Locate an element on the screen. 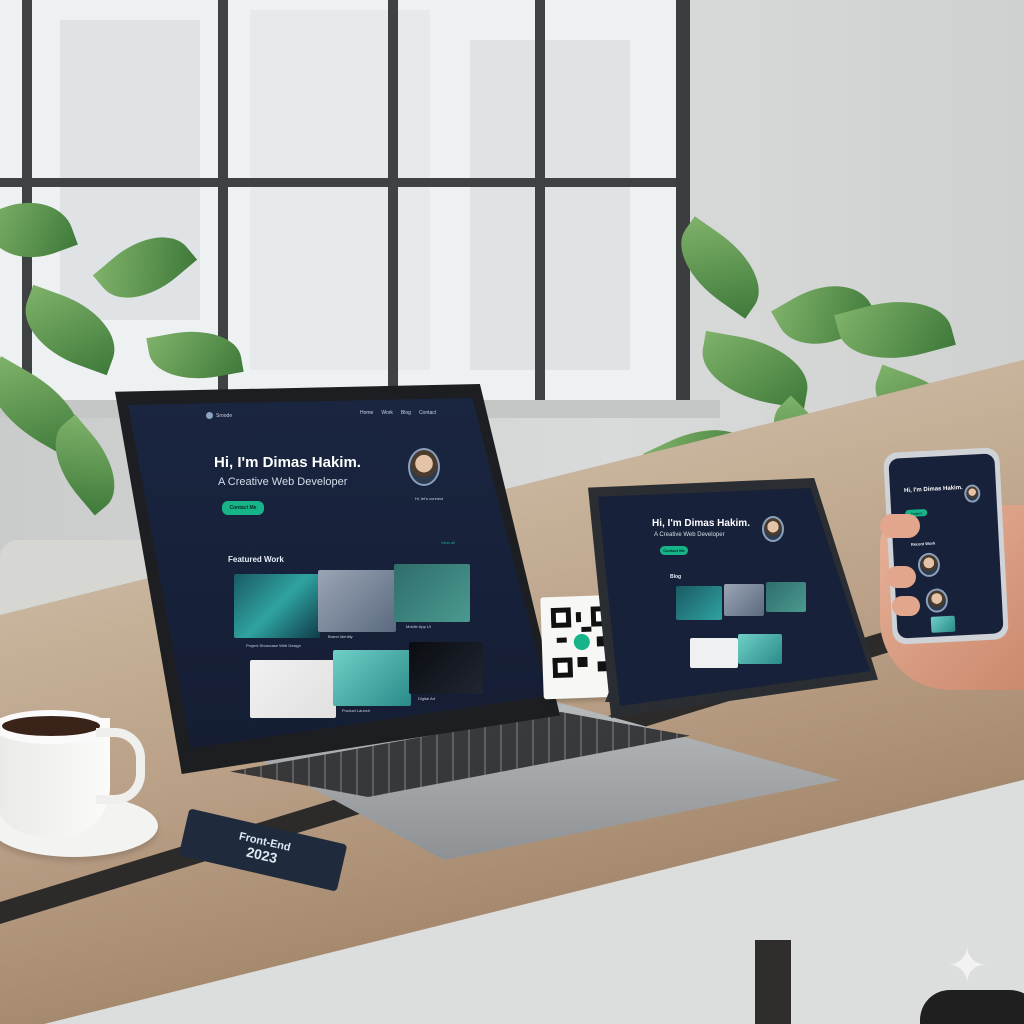 The image size is (1024, 1024). project-caption: Mobile App UI is located at coordinates (418, 626).